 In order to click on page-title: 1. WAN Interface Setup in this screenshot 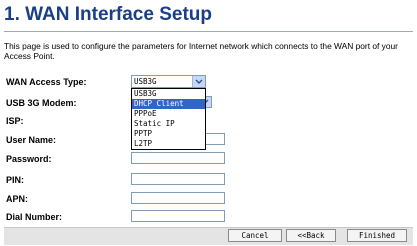, I will do `click(108, 14)`.